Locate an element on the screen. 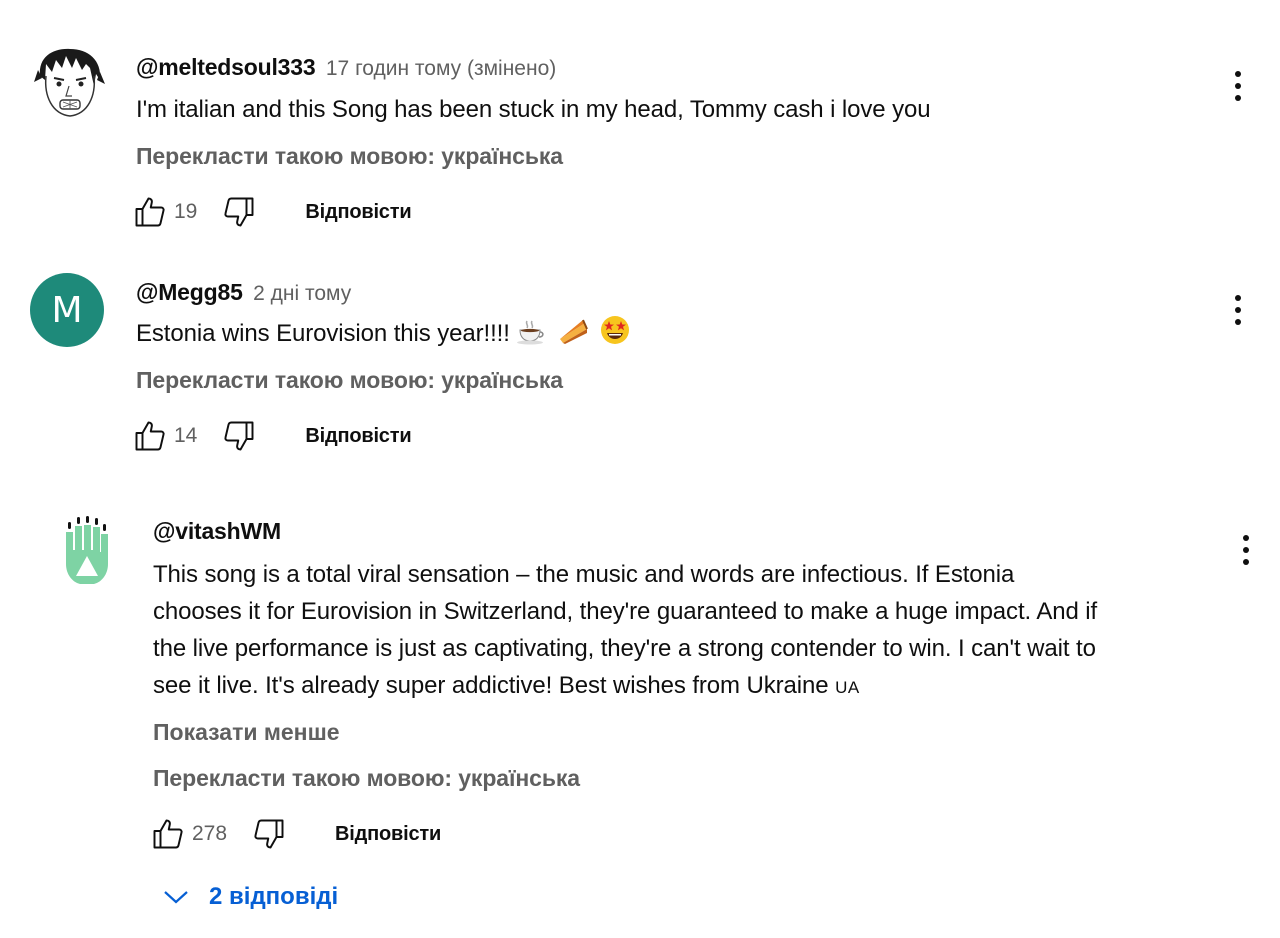  avatar-megg85: M is located at coordinates (67, 310).